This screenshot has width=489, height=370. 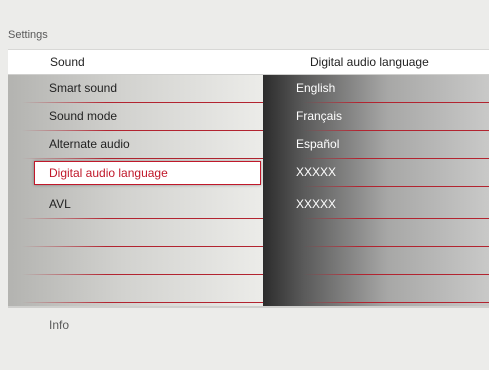 What do you see at coordinates (135, 89) in the screenshot?
I see `menu-item-smart-sound: Smart sound` at bounding box center [135, 89].